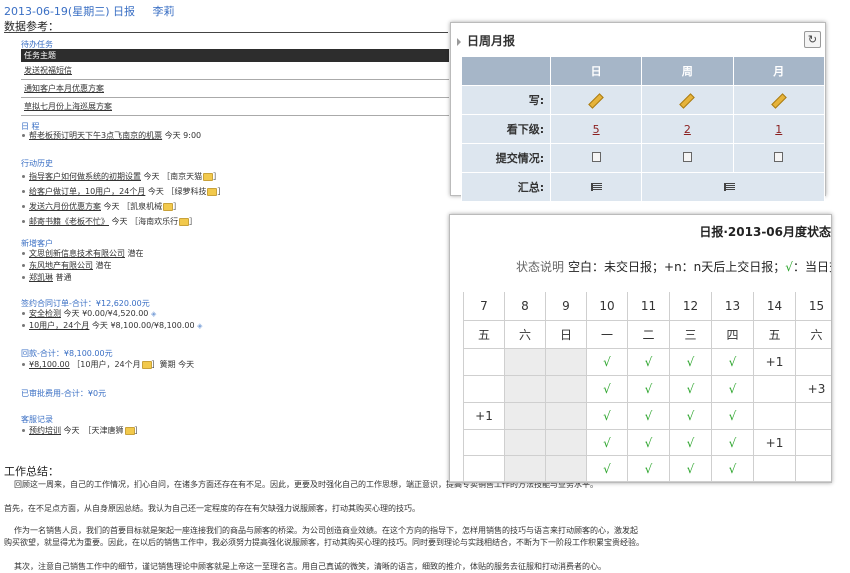 Image resolution: width=850 pixels, height=573 pixels. I want to click on sub-count-link: 2, so click(687, 129).